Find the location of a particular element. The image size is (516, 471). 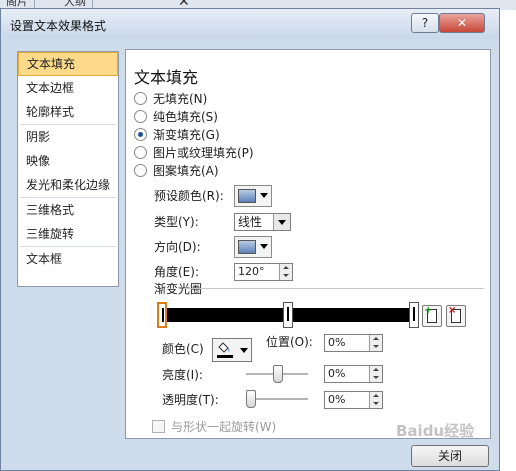

close-button: 关闭 is located at coordinates (450, 456).